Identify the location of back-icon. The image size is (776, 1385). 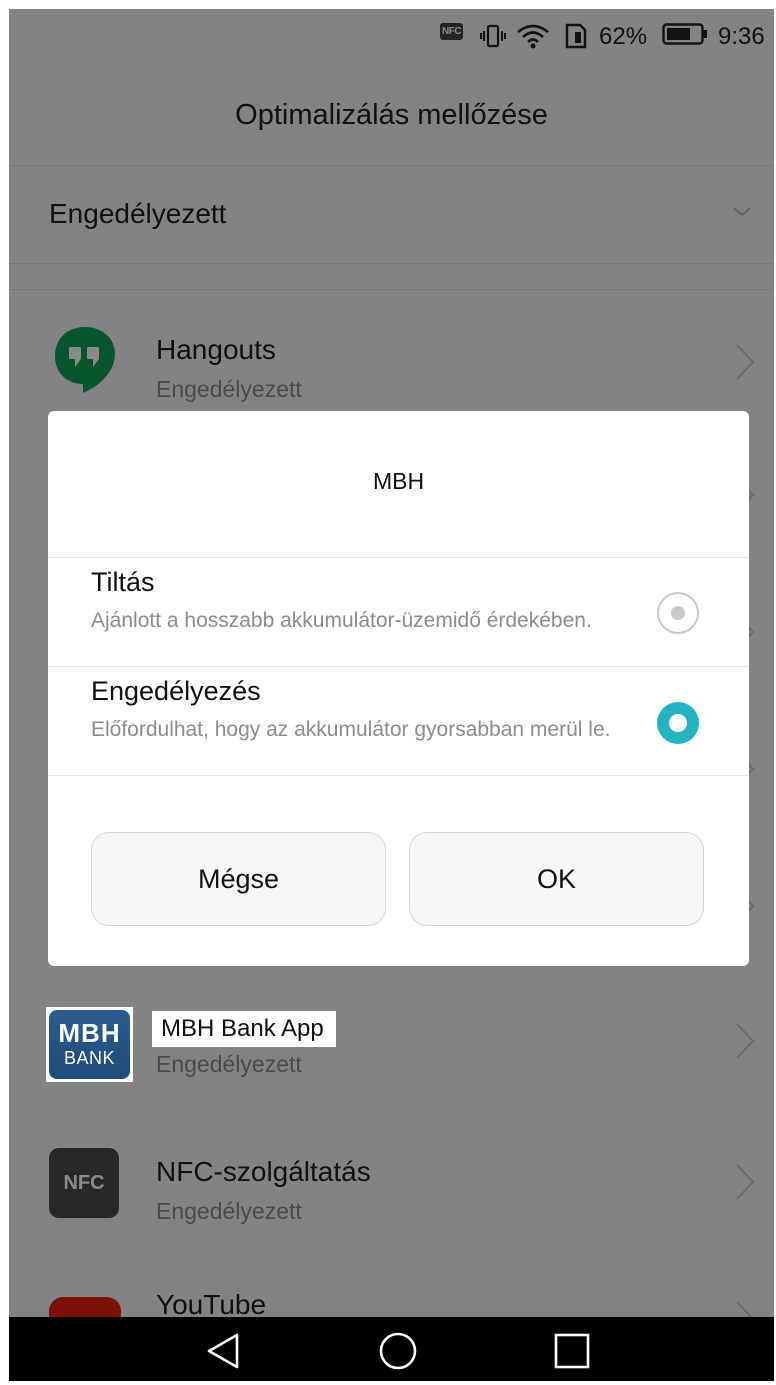
(224, 1351).